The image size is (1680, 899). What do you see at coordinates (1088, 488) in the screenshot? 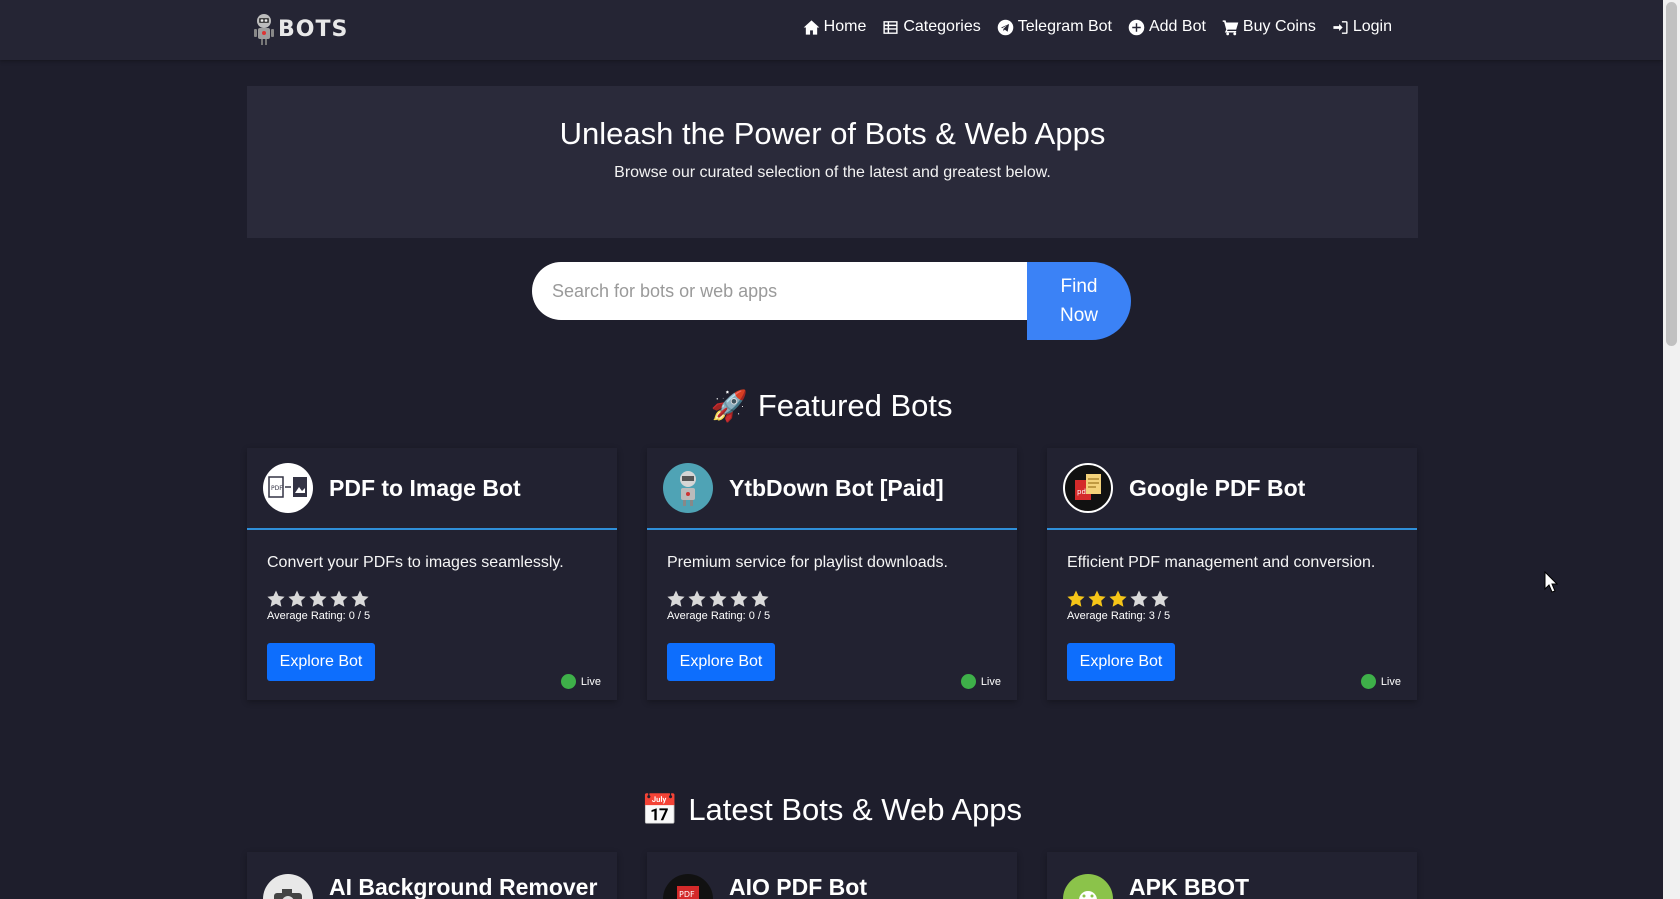
I see `pdf-document-icon: pdf` at bounding box center [1088, 488].